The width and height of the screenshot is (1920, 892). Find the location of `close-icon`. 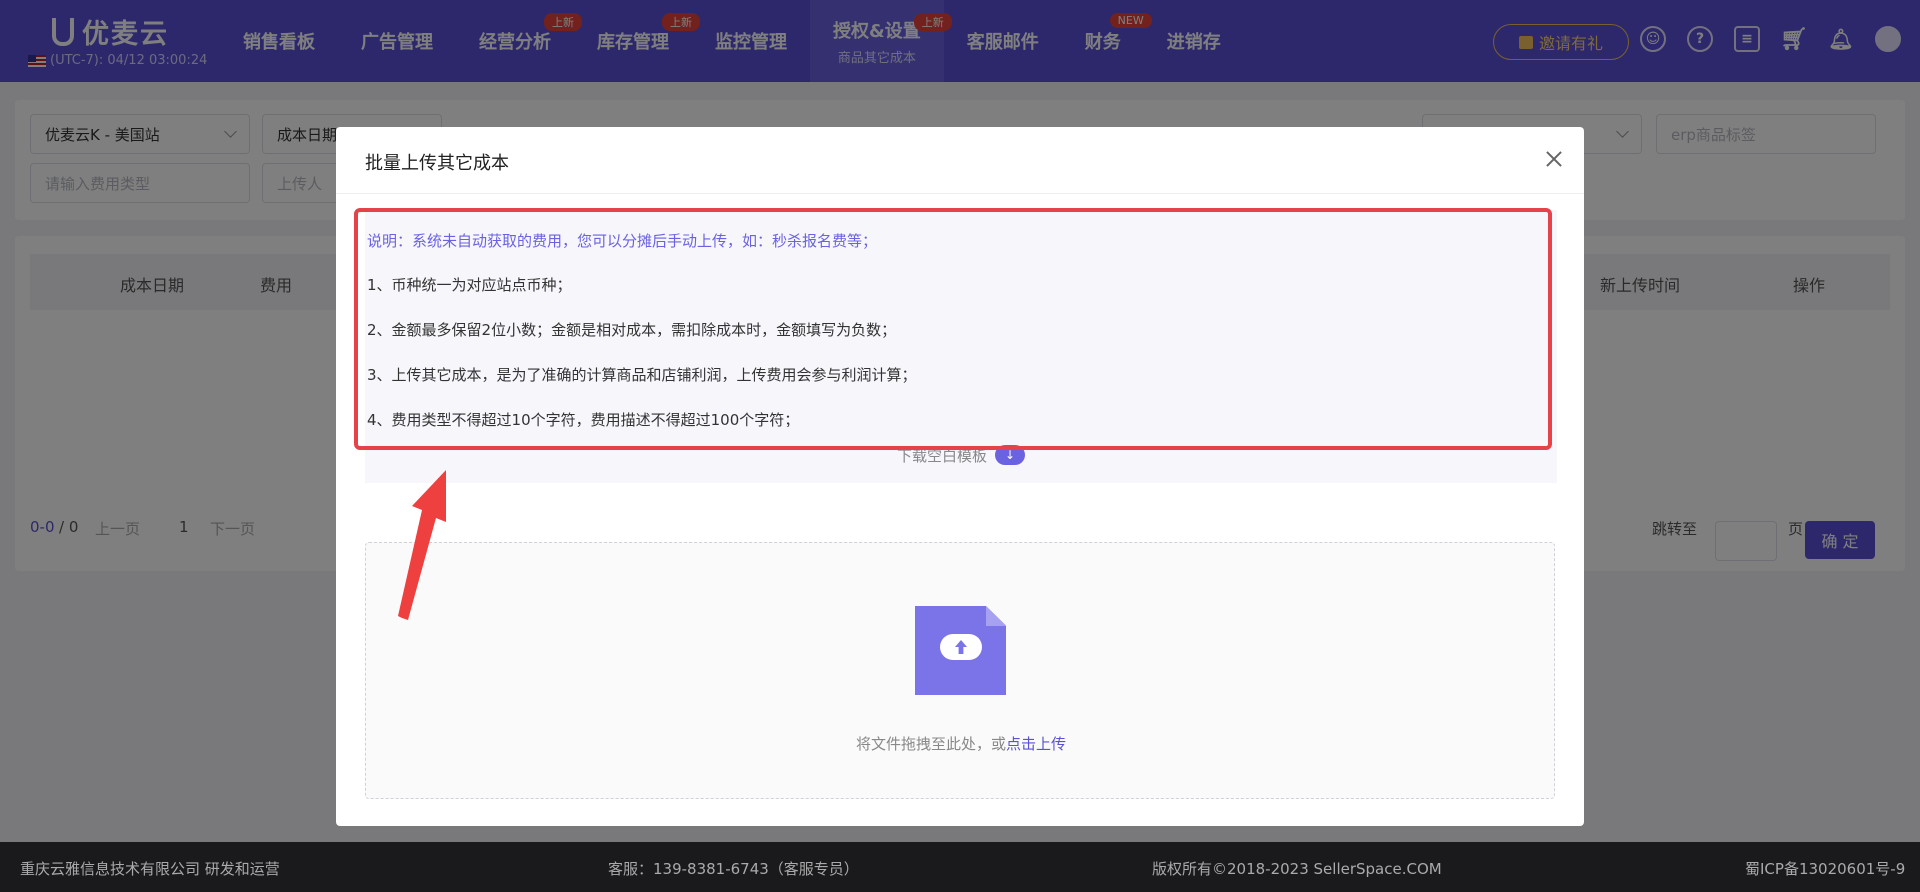

close-icon is located at coordinates (1554, 159).